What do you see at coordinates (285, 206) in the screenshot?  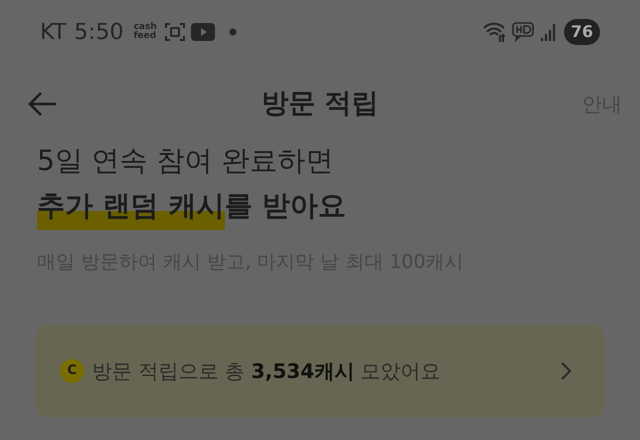 I see `headline-text: 를 받아요` at bounding box center [285, 206].